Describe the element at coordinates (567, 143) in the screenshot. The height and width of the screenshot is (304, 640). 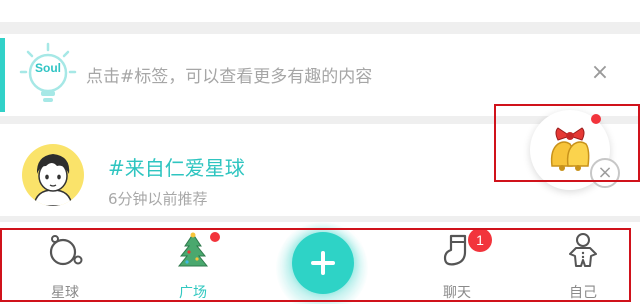
I see `highlight-box-gift` at that location.